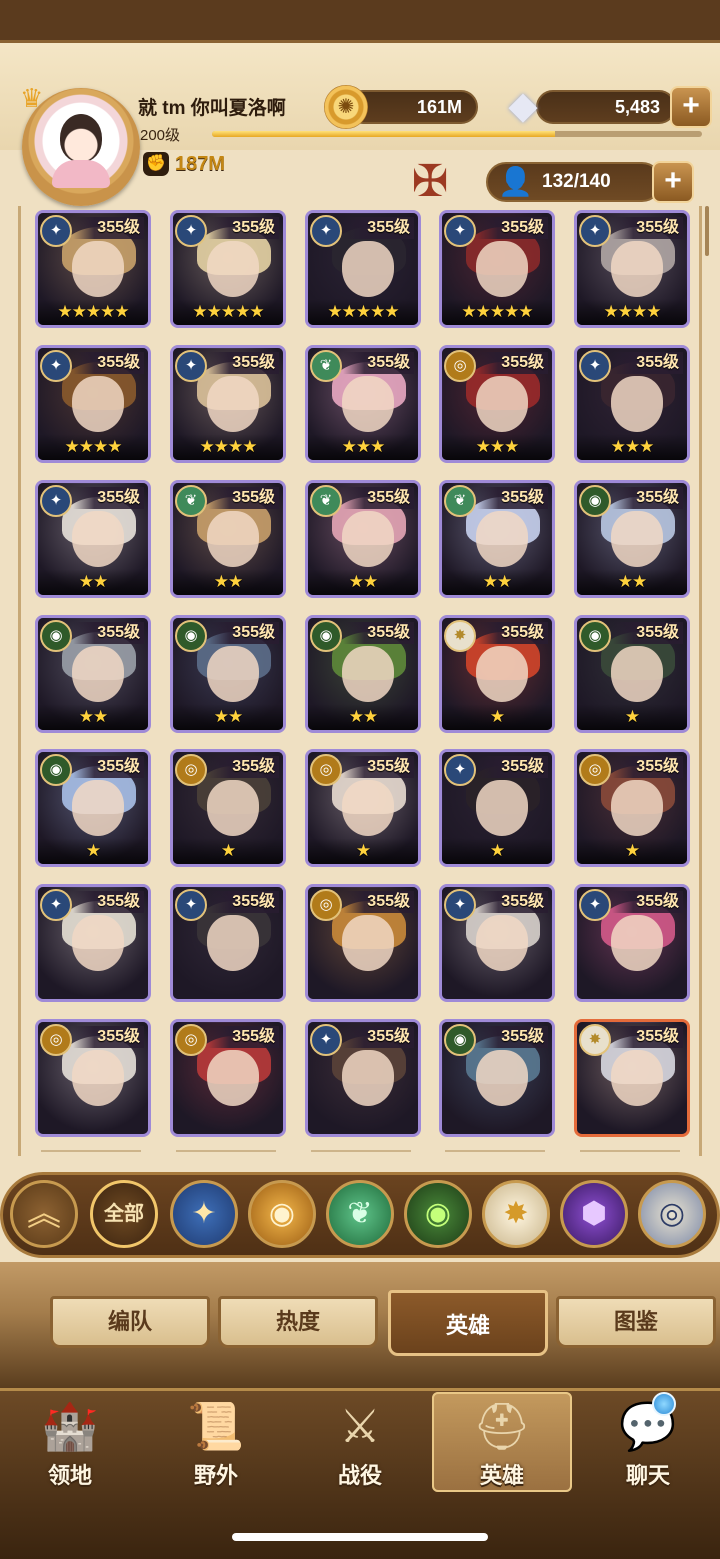  What do you see at coordinates (44, 1214) in the screenshot?
I see `collapse-chevron-icon: ︽` at bounding box center [44, 1214].